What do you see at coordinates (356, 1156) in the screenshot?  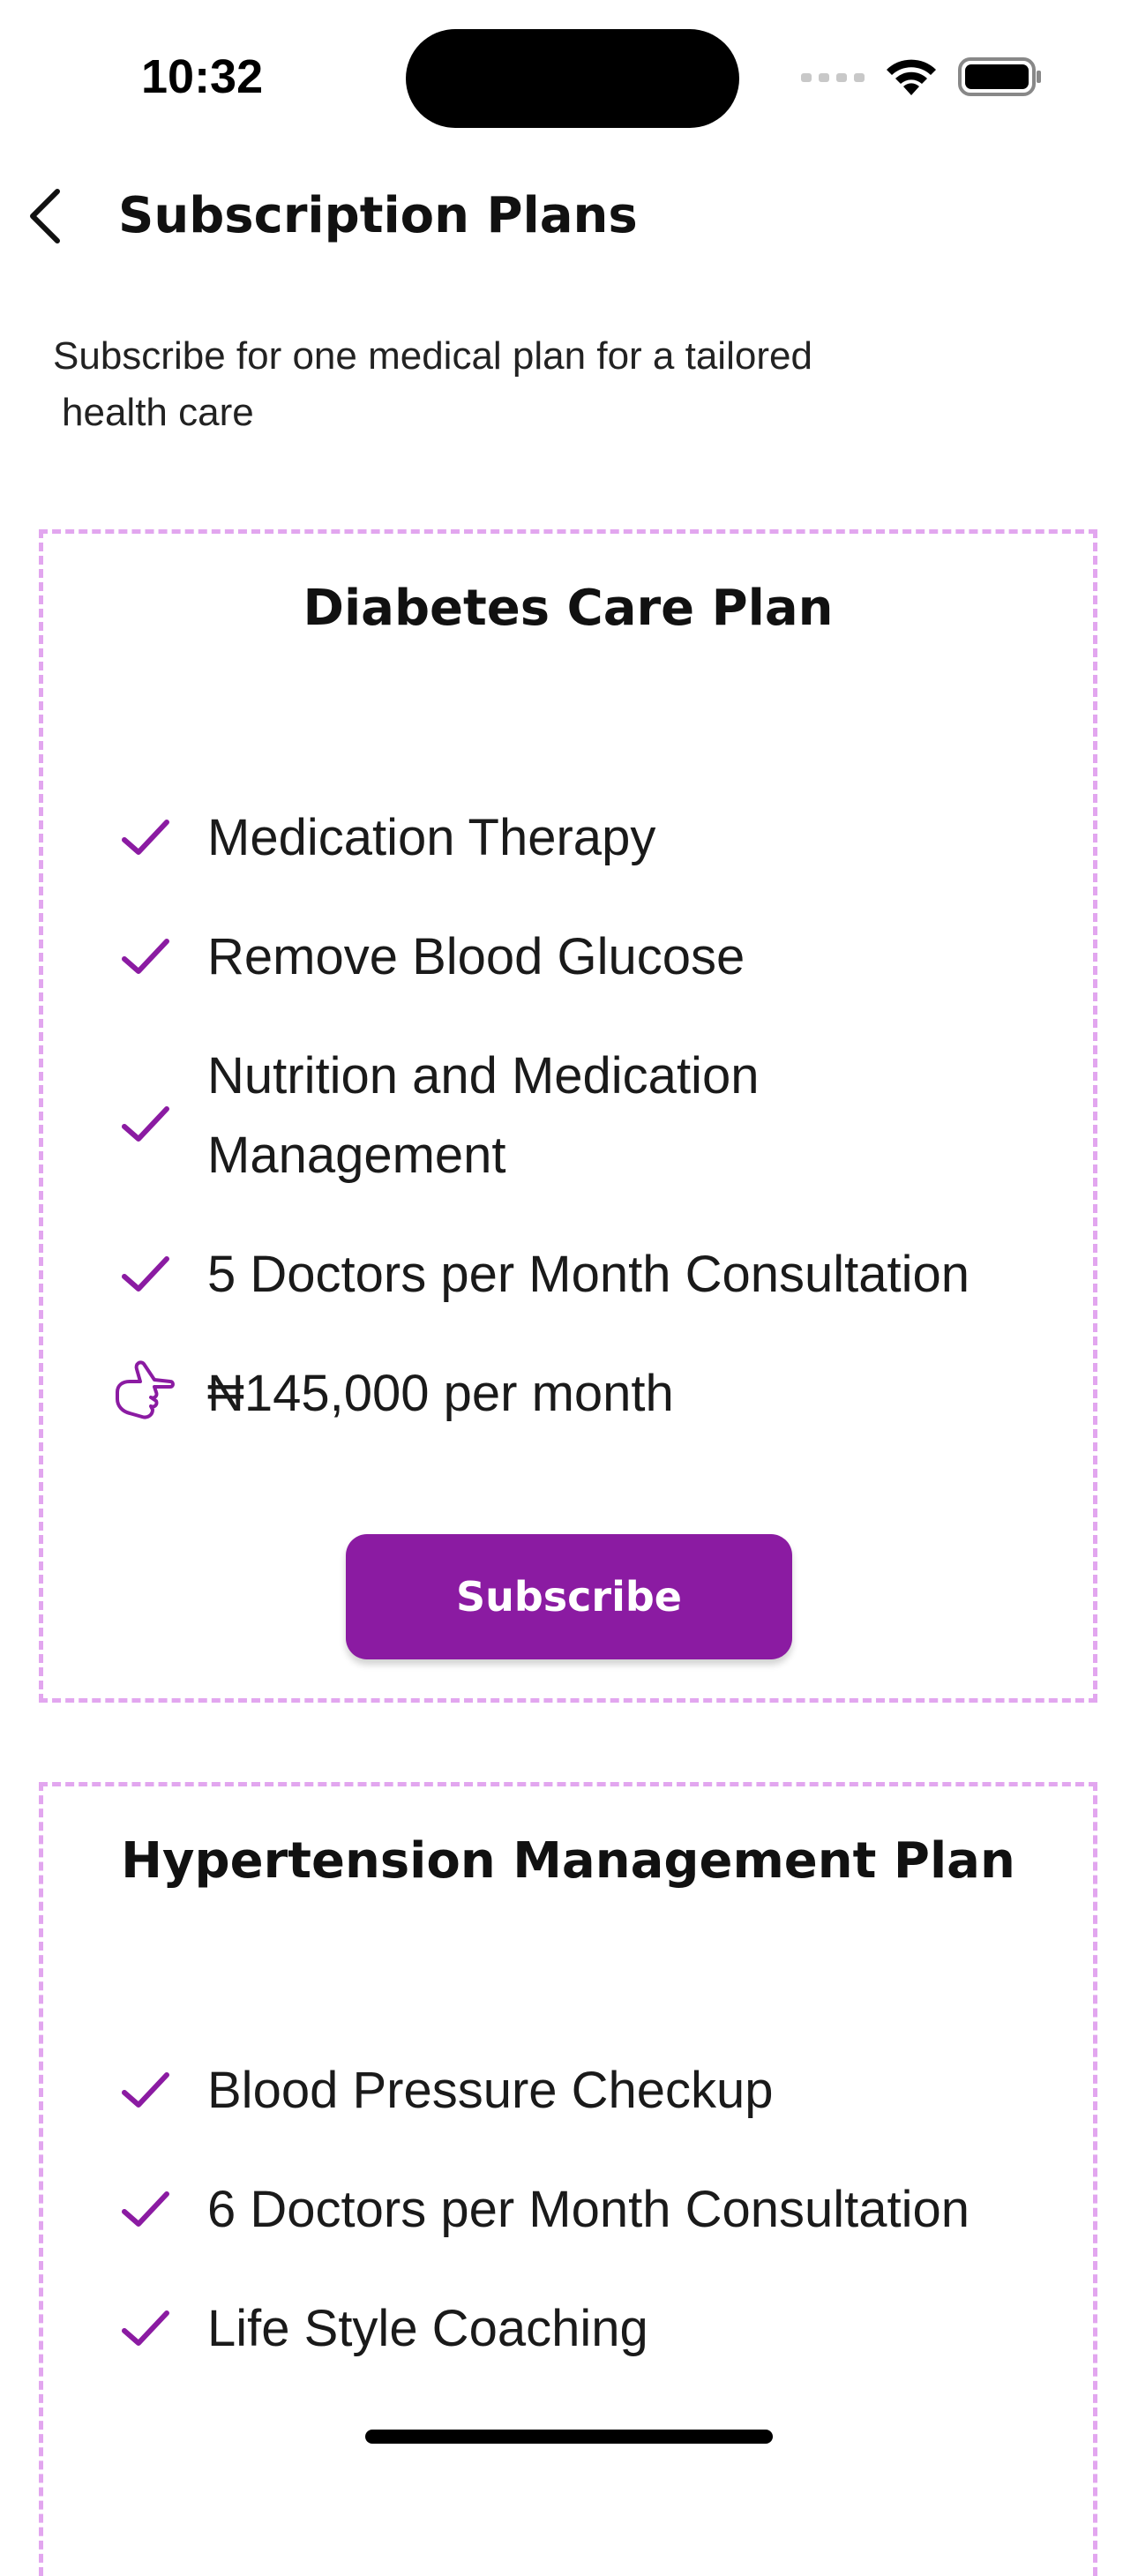 I see `feature-text-continued: Management` at bounding box center [356, 1156].